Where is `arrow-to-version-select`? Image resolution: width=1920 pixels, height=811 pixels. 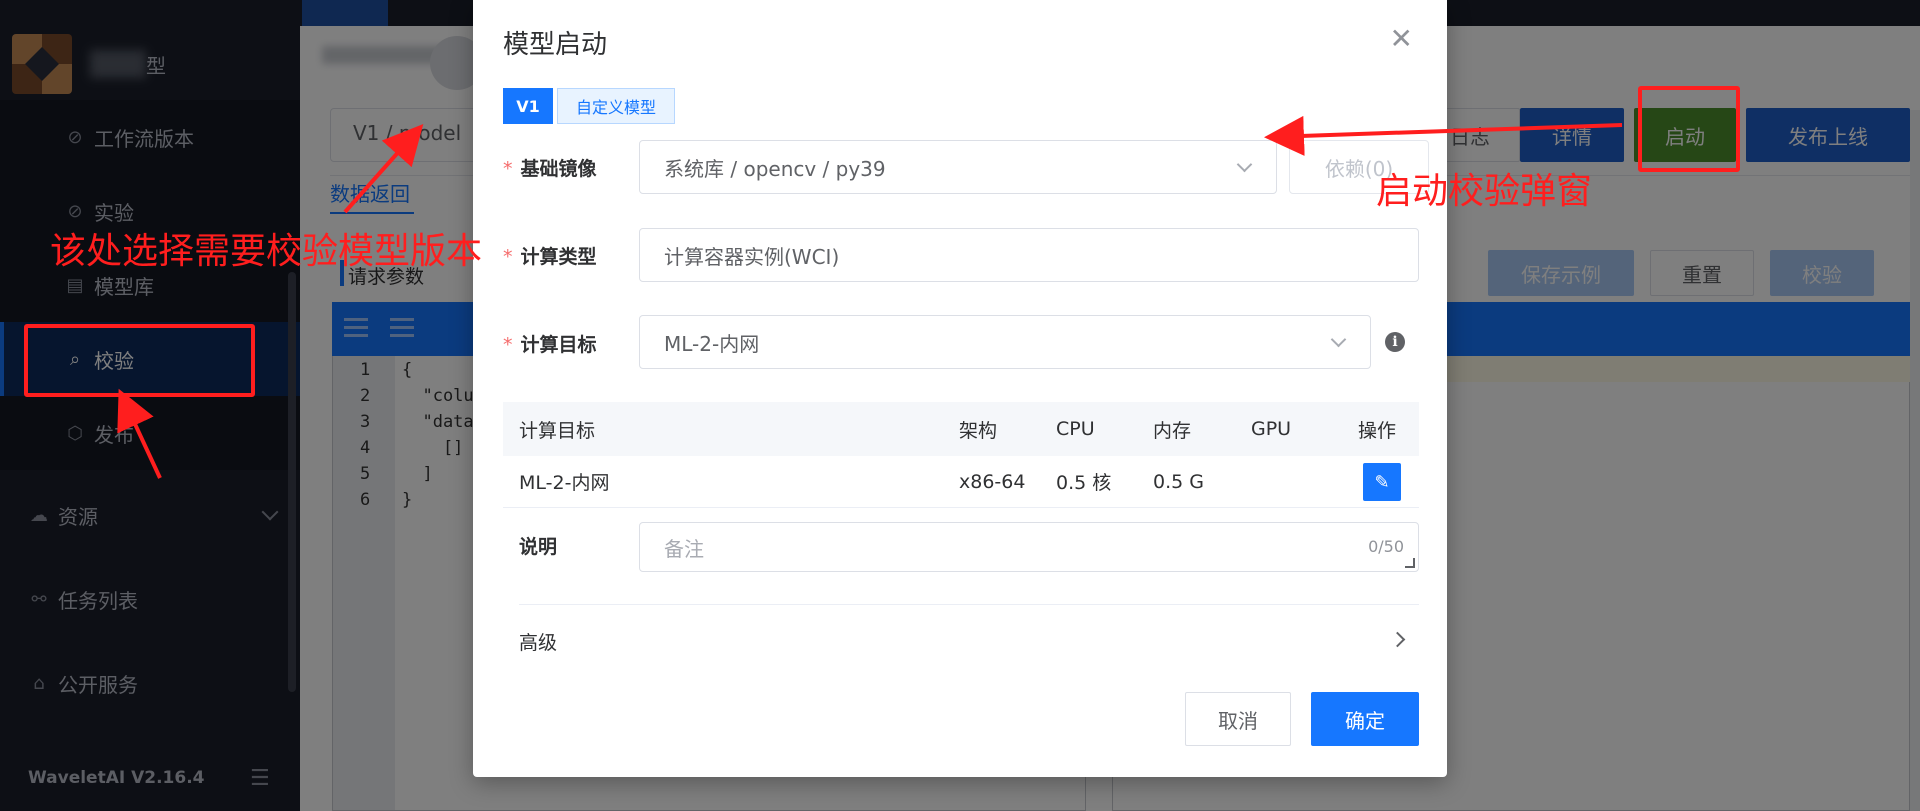 arrow-to-version-select is located at coordinates (383, 169).